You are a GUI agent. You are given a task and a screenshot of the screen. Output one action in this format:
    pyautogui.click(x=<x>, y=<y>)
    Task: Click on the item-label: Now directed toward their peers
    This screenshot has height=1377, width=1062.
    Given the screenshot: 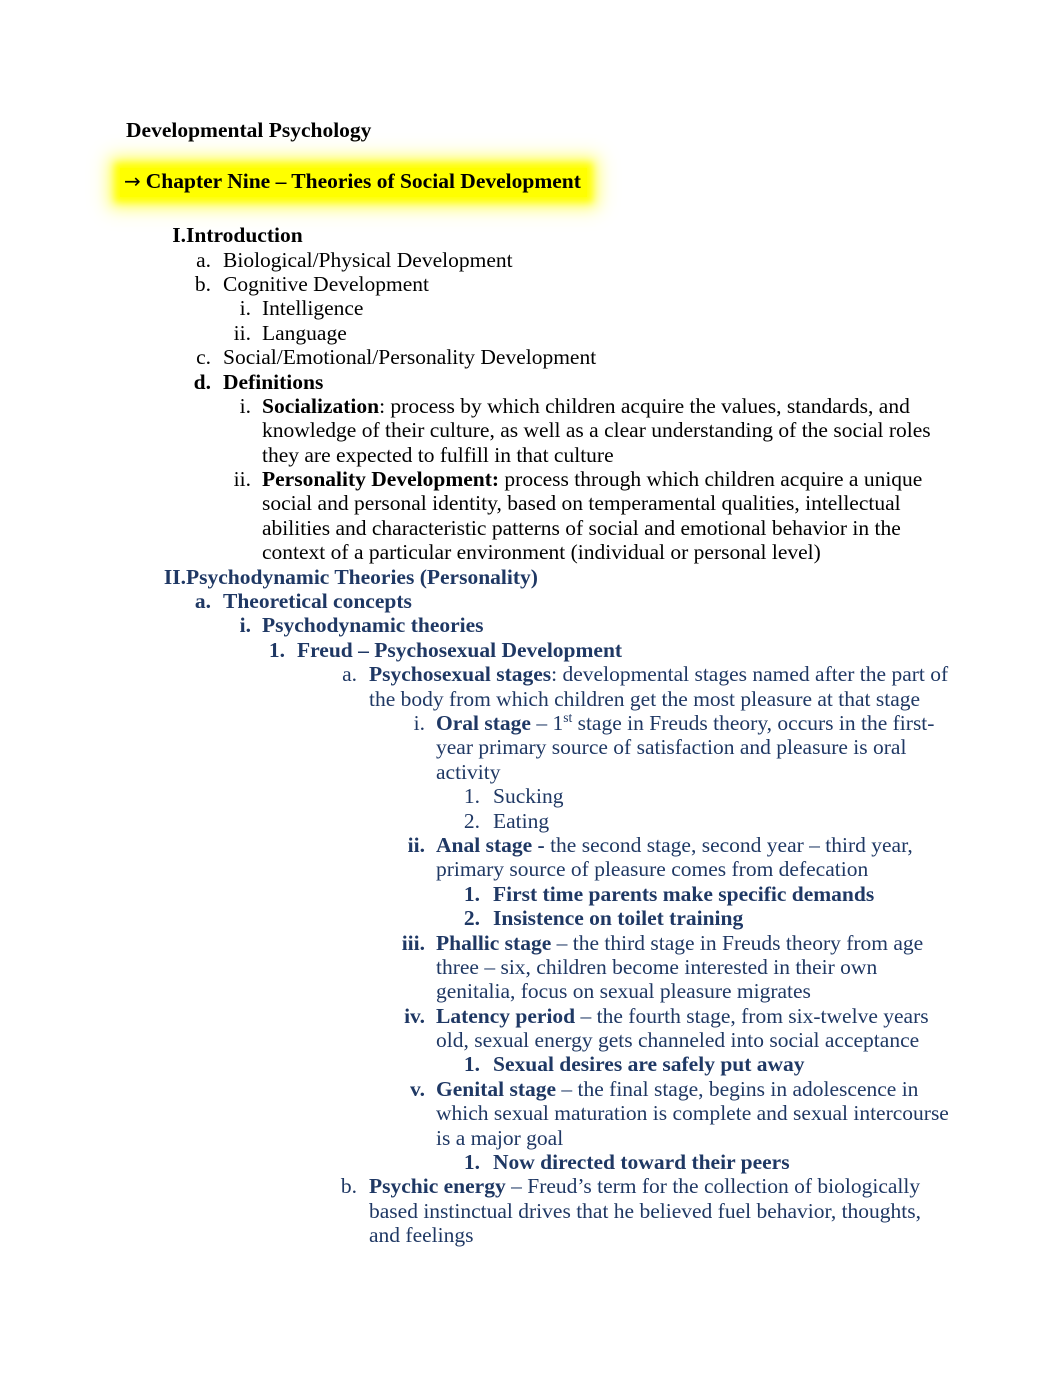 What is the action you would take?
    pyautogui.click(x=641, y=1162)
    